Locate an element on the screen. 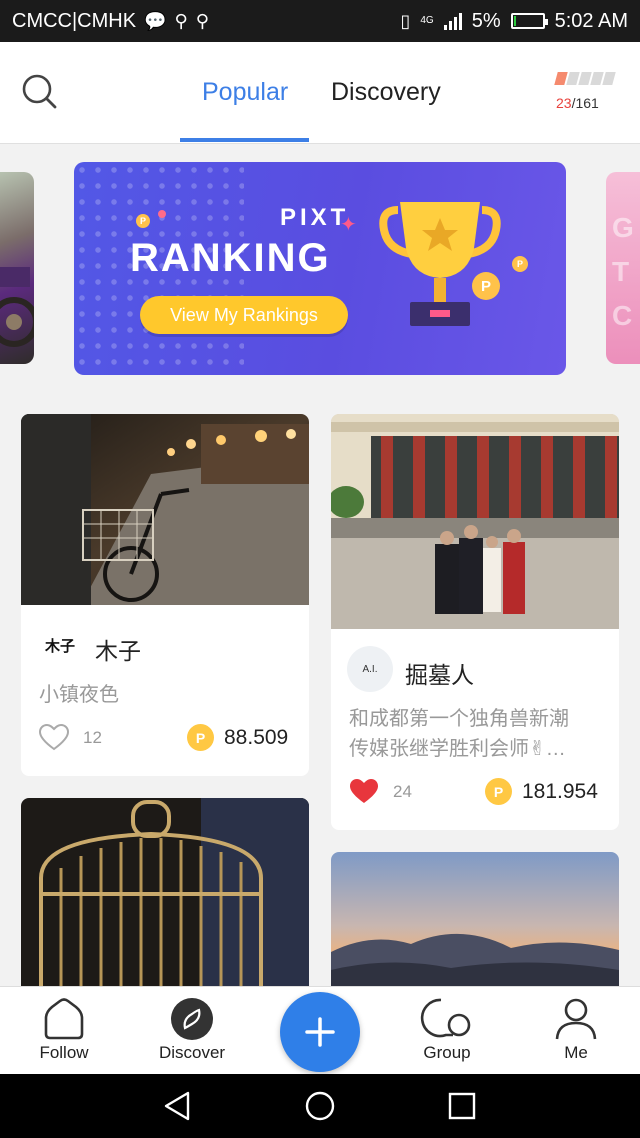 The height and width of the screenshot is (1138, 640). nav-discover-label: Discover is located at coordinates (192, 1052).